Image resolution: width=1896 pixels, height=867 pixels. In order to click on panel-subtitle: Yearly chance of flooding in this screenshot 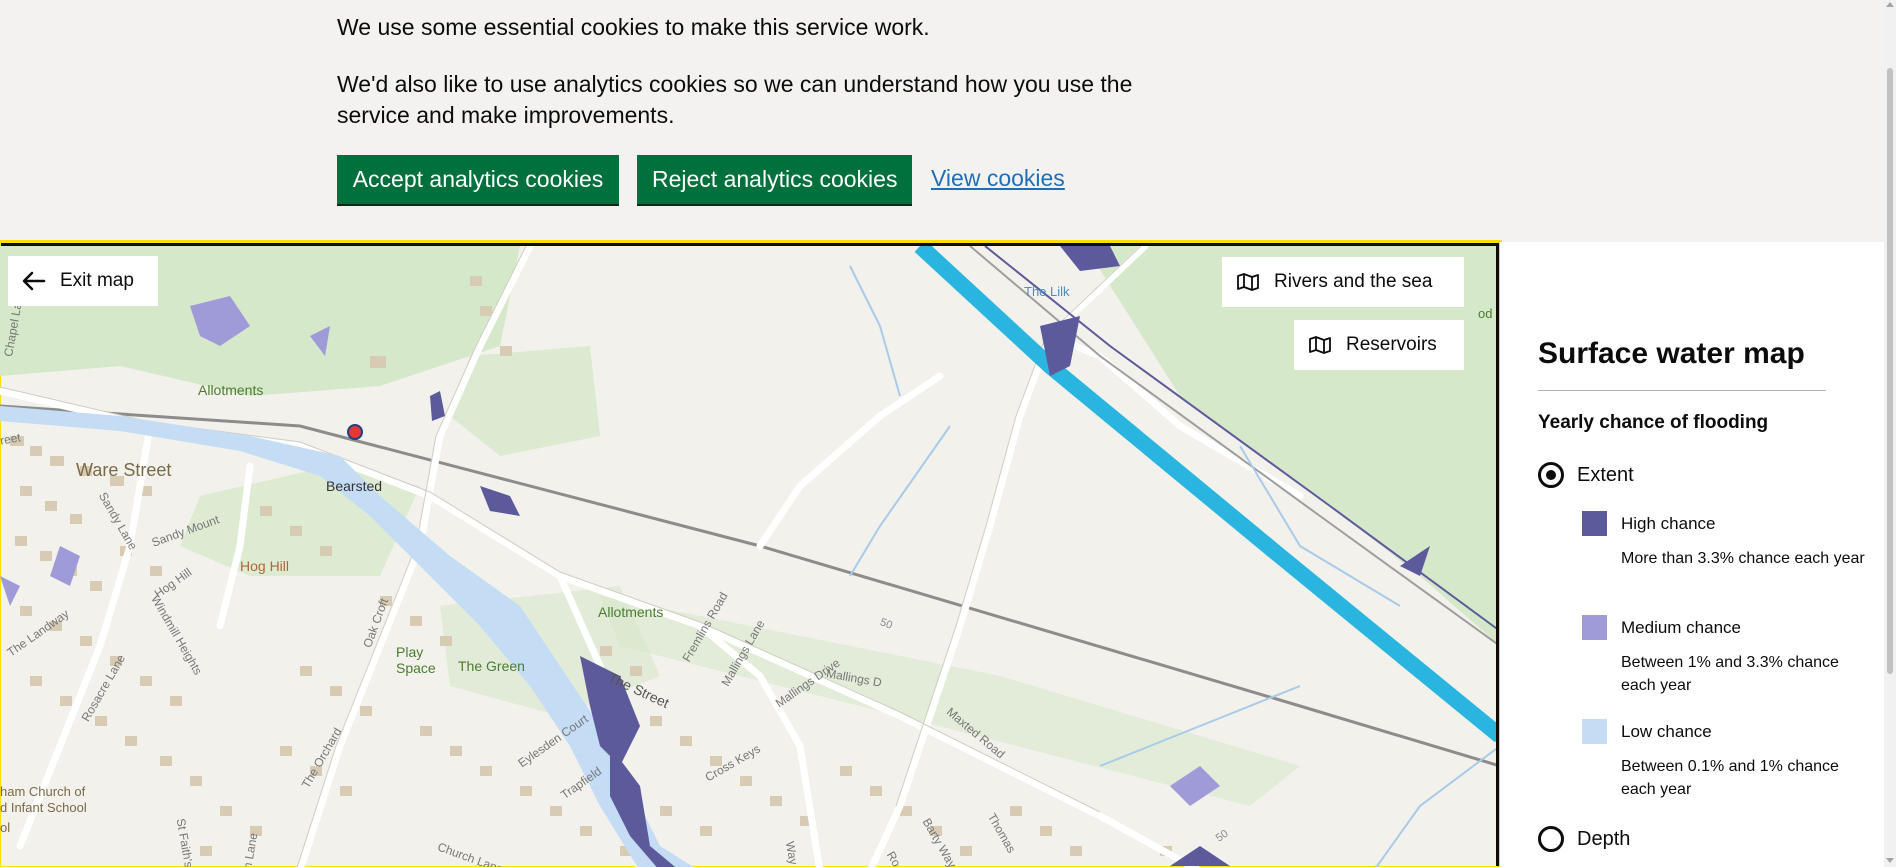, I will do `click(1653, 422)`.